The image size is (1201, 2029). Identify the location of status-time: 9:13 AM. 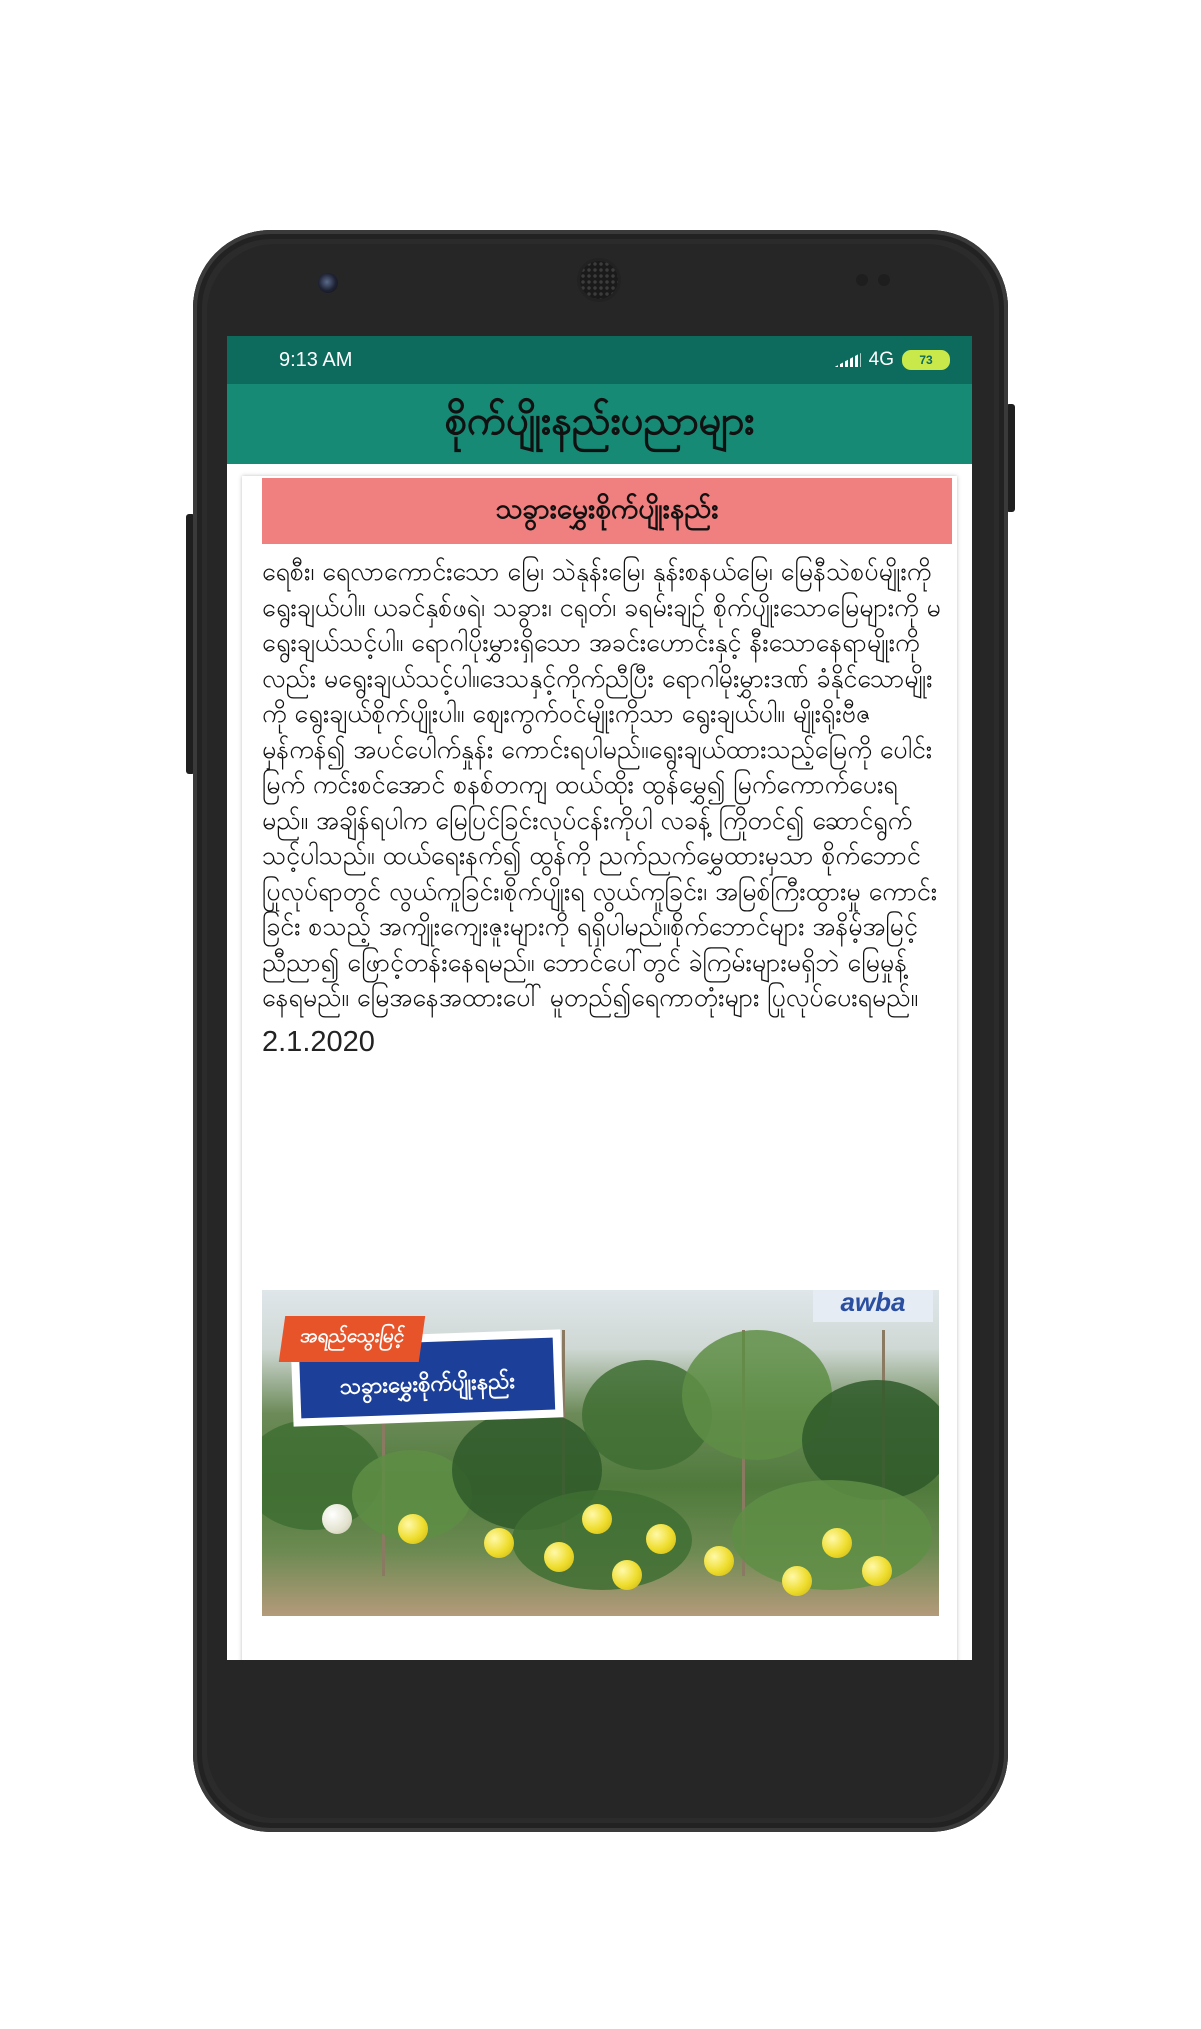
(316, 359).